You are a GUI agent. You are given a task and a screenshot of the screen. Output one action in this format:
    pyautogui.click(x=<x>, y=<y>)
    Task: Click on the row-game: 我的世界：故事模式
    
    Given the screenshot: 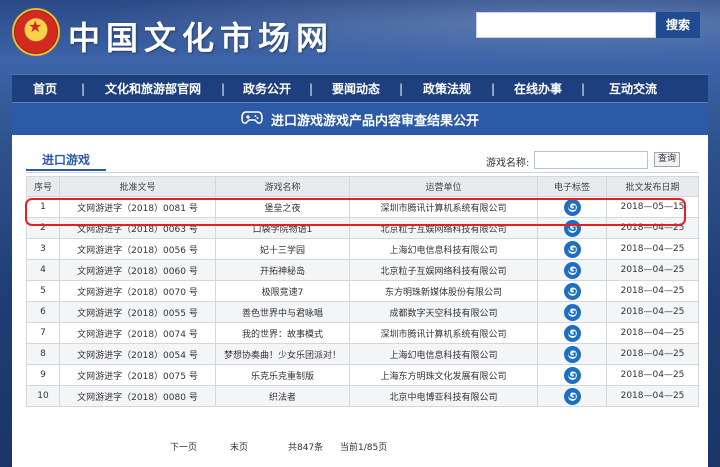 What is the action you would take?
    pyautogui.click(x=282, y=333)
    